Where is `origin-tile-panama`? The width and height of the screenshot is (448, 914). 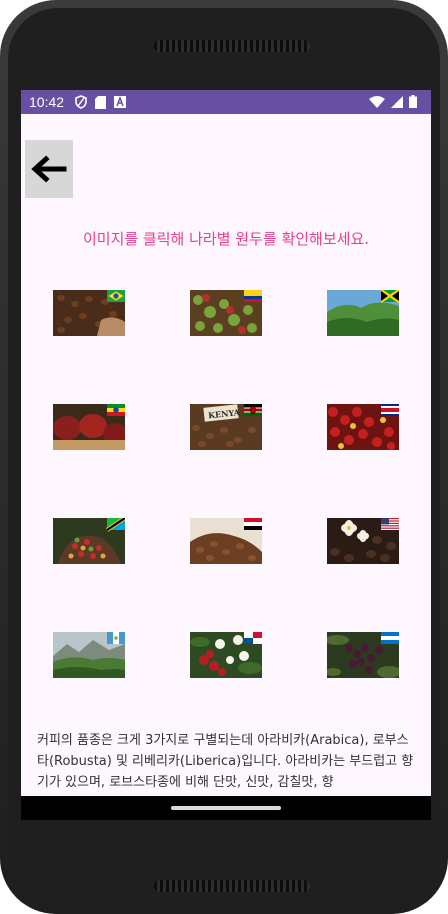
origin-tile-panama is located at coordinates (226, 655).